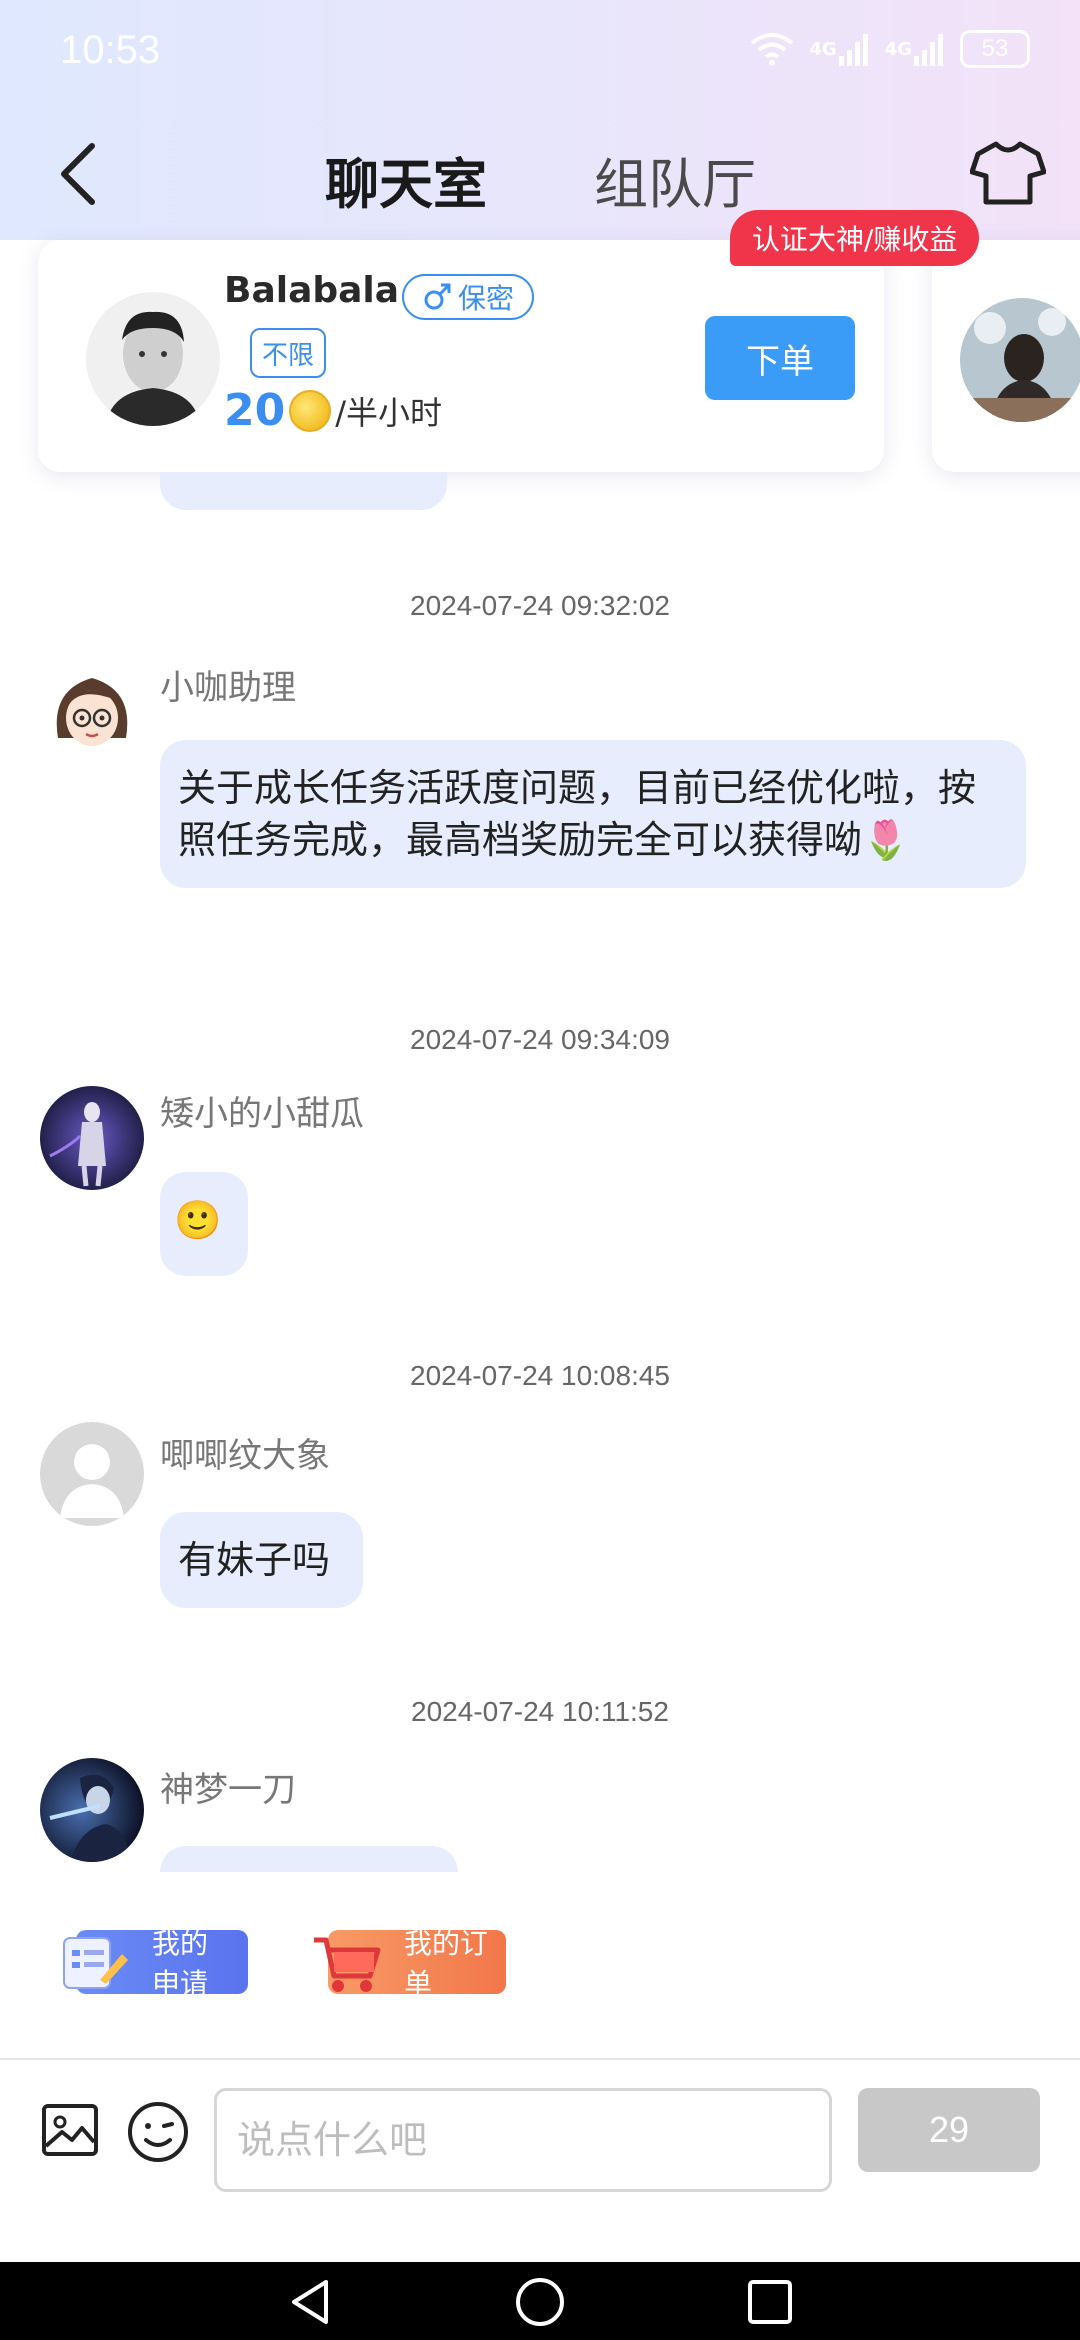  I want to click on tab-chat-room: 聊天室, so click(406, 179).